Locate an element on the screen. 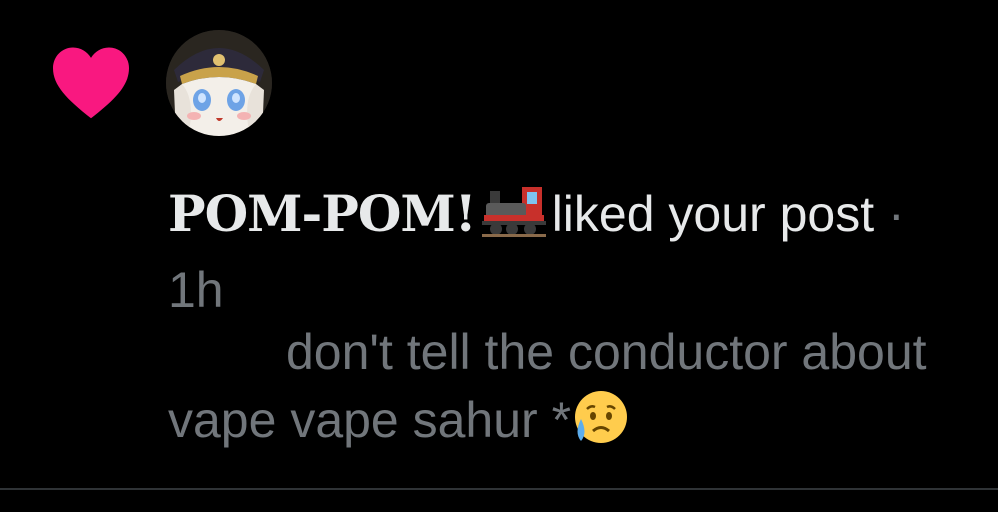 The height and width of the screenshot is (512, 998). divider is located at coordinates (499, 489).